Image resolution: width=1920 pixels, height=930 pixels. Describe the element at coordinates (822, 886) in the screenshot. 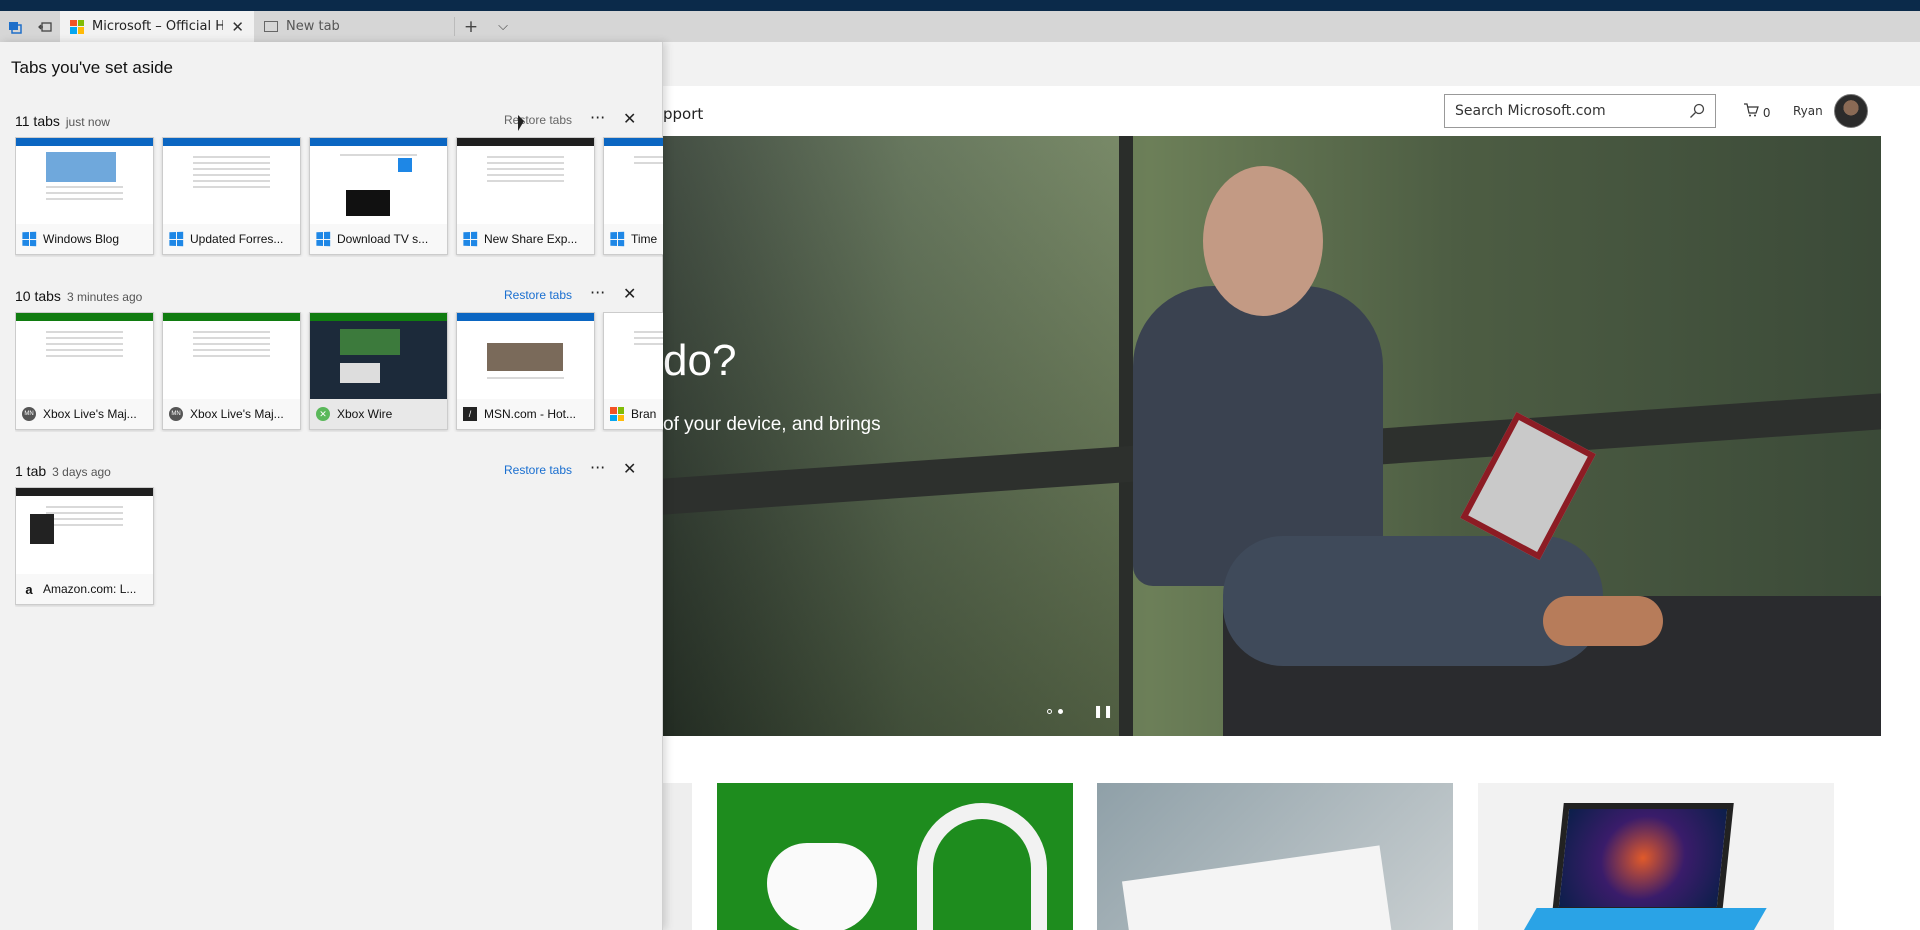

I see `xbox-controller-image` at that location.